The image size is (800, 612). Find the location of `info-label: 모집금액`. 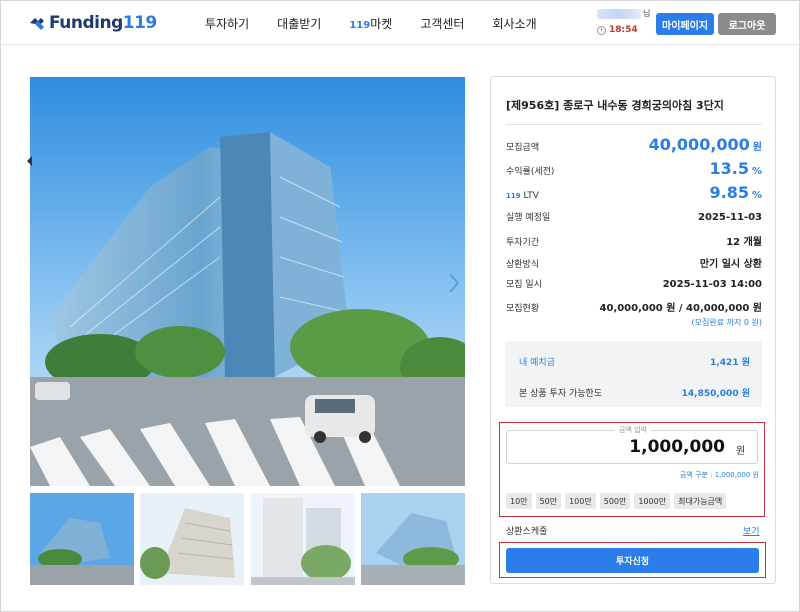

info-label: 모집금액 is located at coordinates (523, 148).